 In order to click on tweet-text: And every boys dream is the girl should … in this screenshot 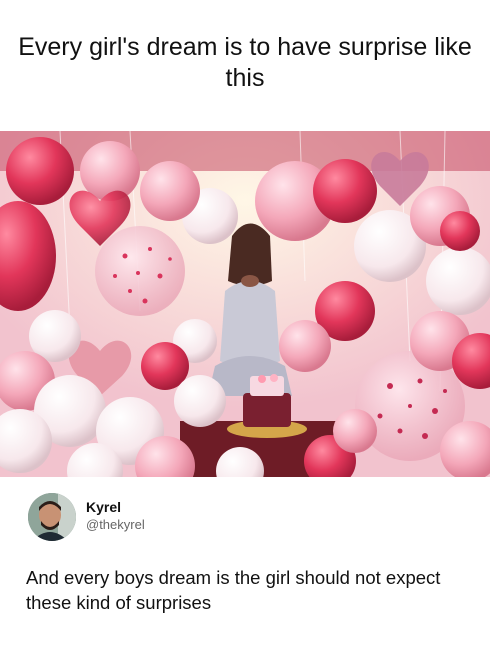, I will do `click(233, 590)`.